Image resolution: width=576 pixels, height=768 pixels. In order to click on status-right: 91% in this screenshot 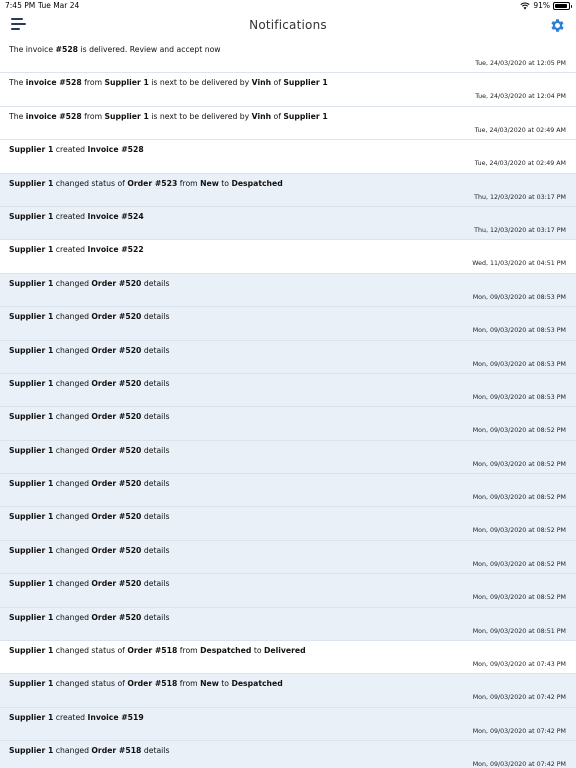, I will do `click(546, 5)`.